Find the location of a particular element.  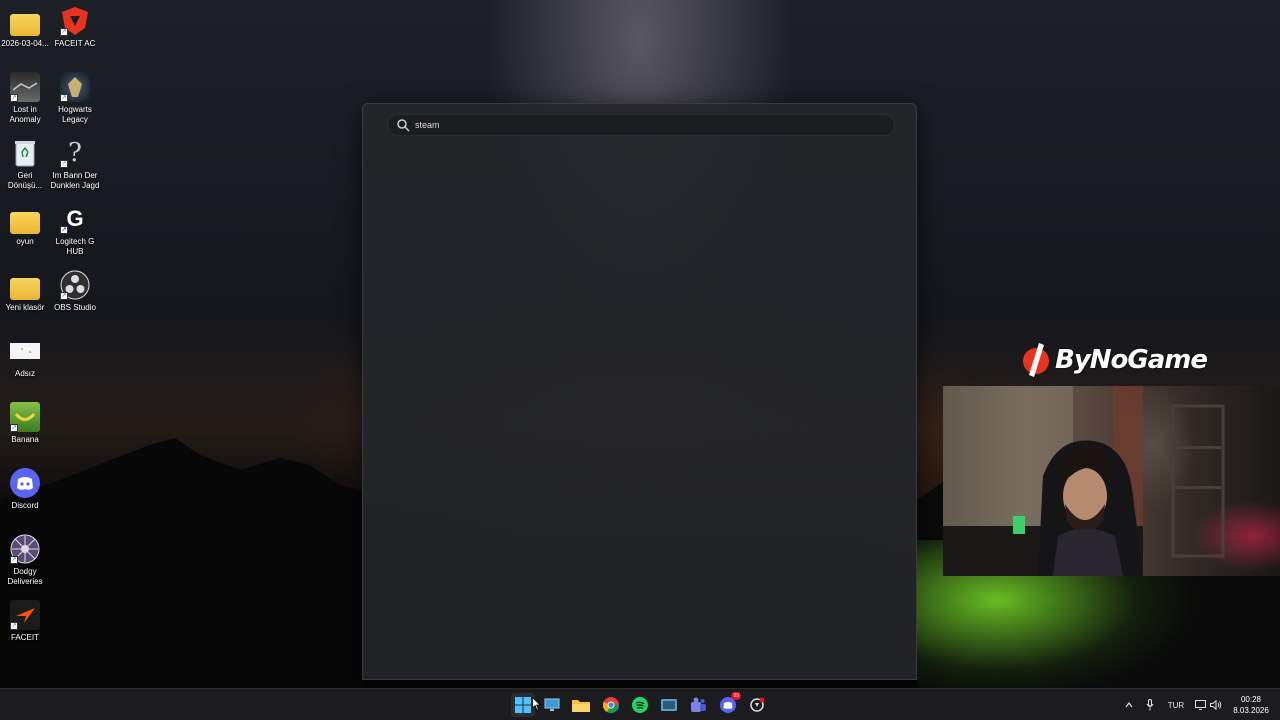

desktop-icon-im-bann: ? ↗ Im Bann Der Dunklen Jagd is located at coordinates (75, 164).